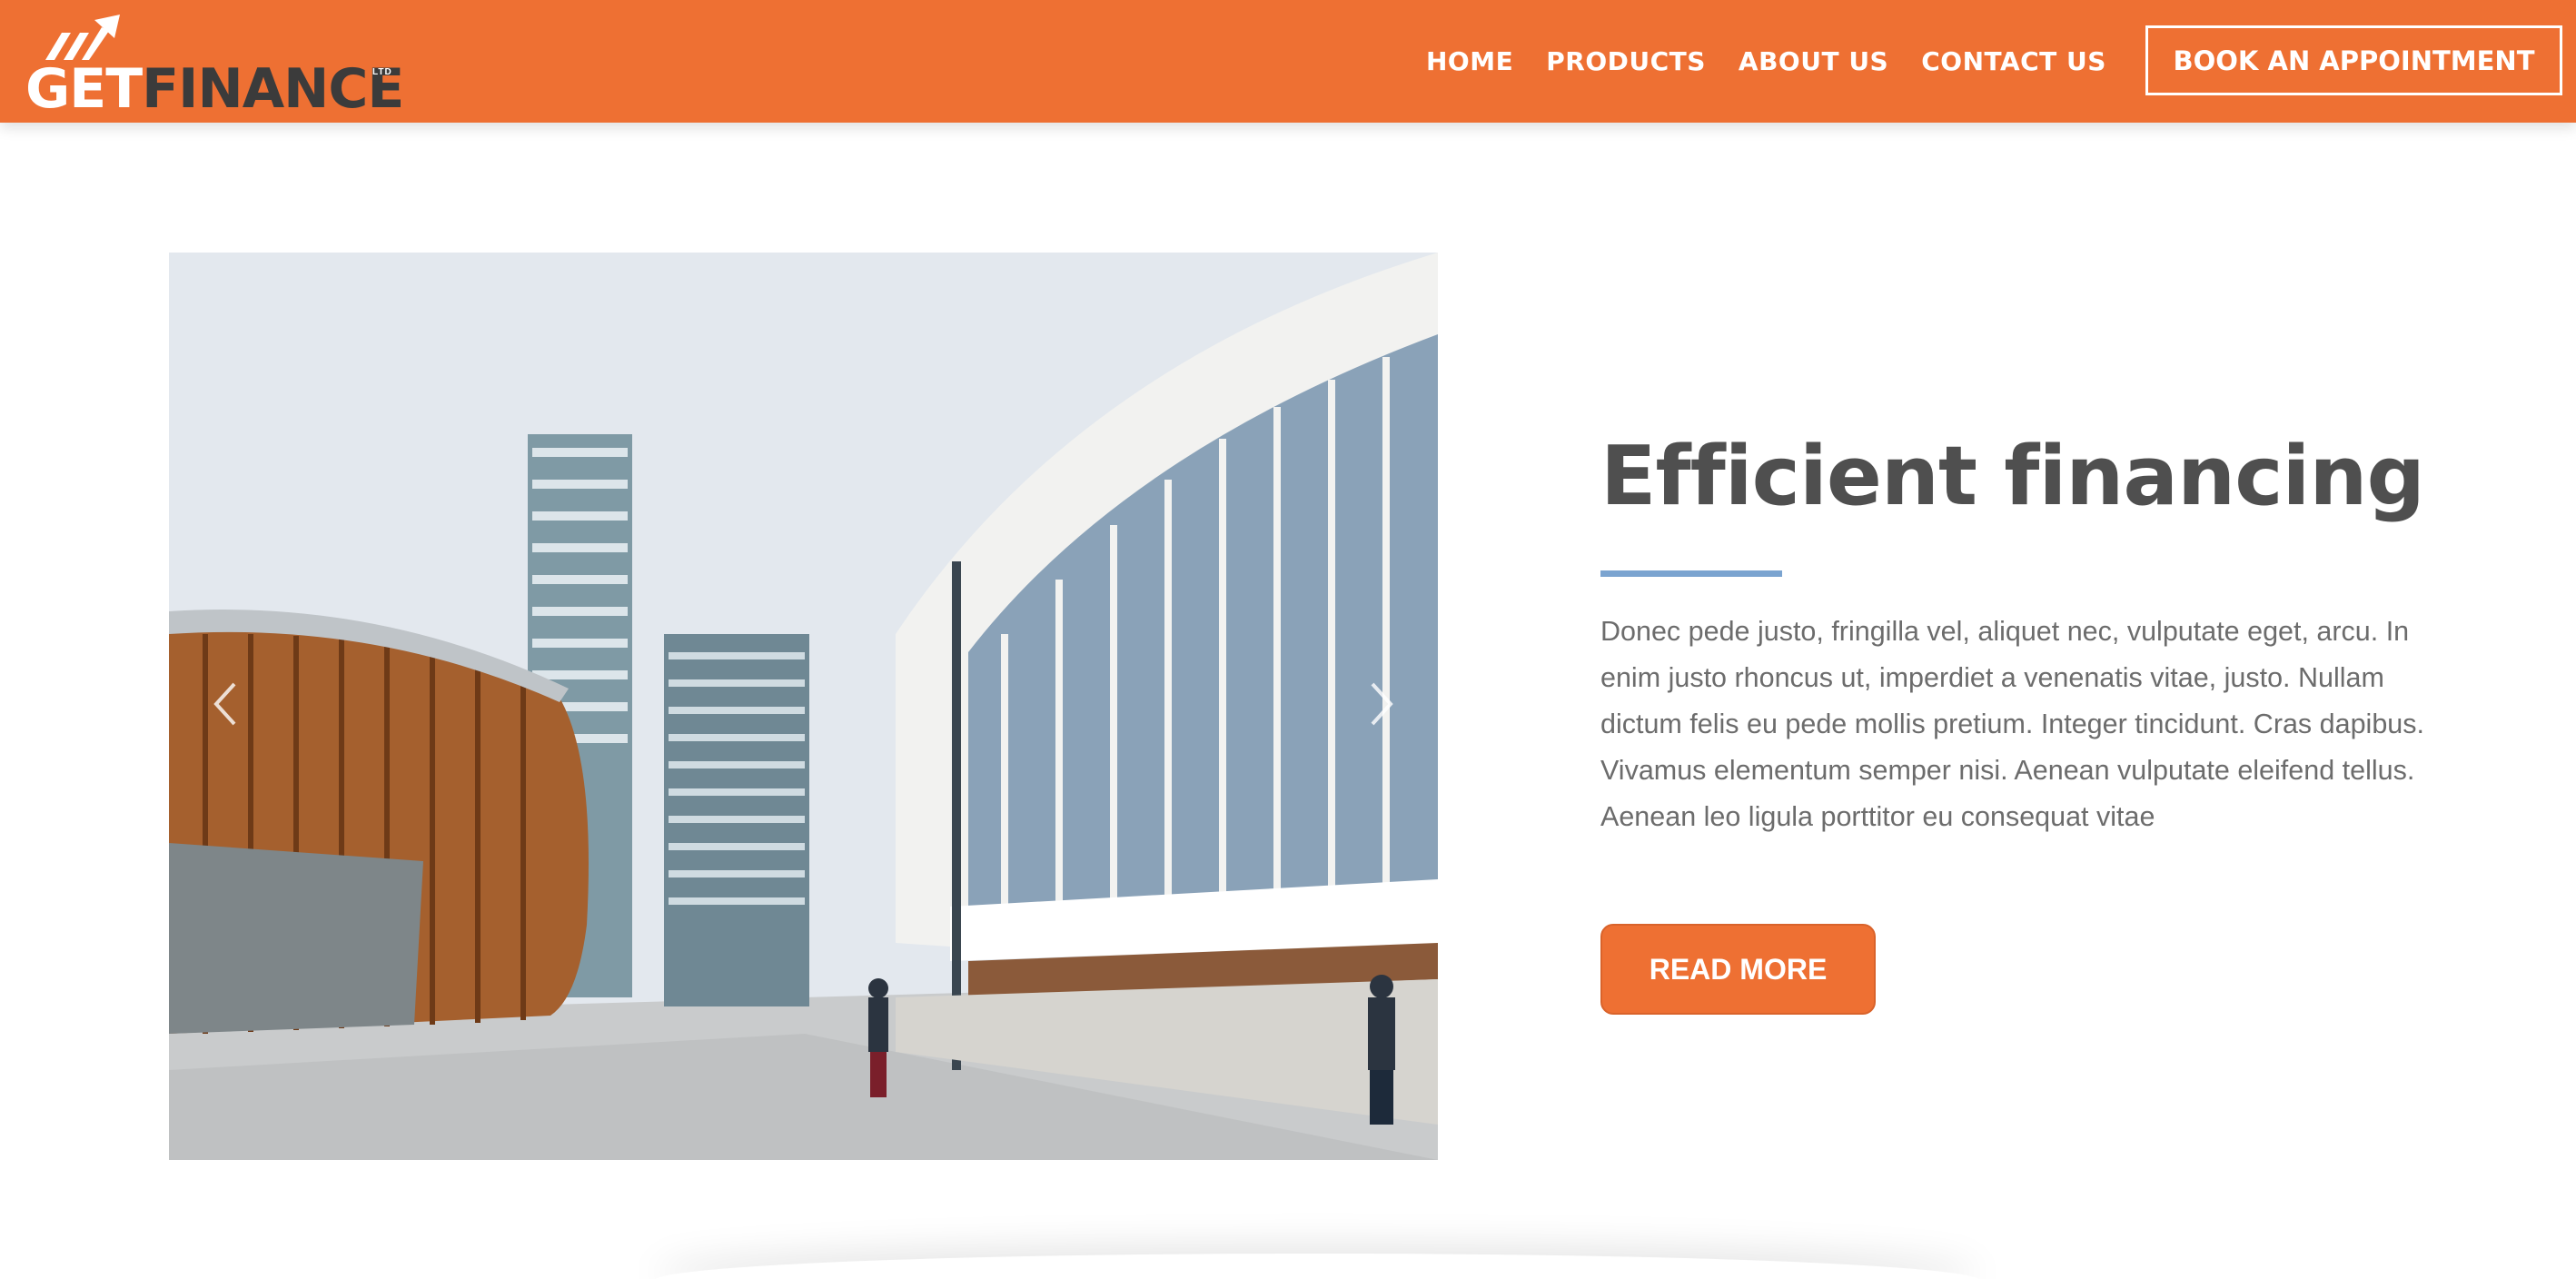  What do you see at coordinates (1626, 61) in the screenshot?
I see `nav-products: PRODUCTS` at bounding box center [1626, 61].